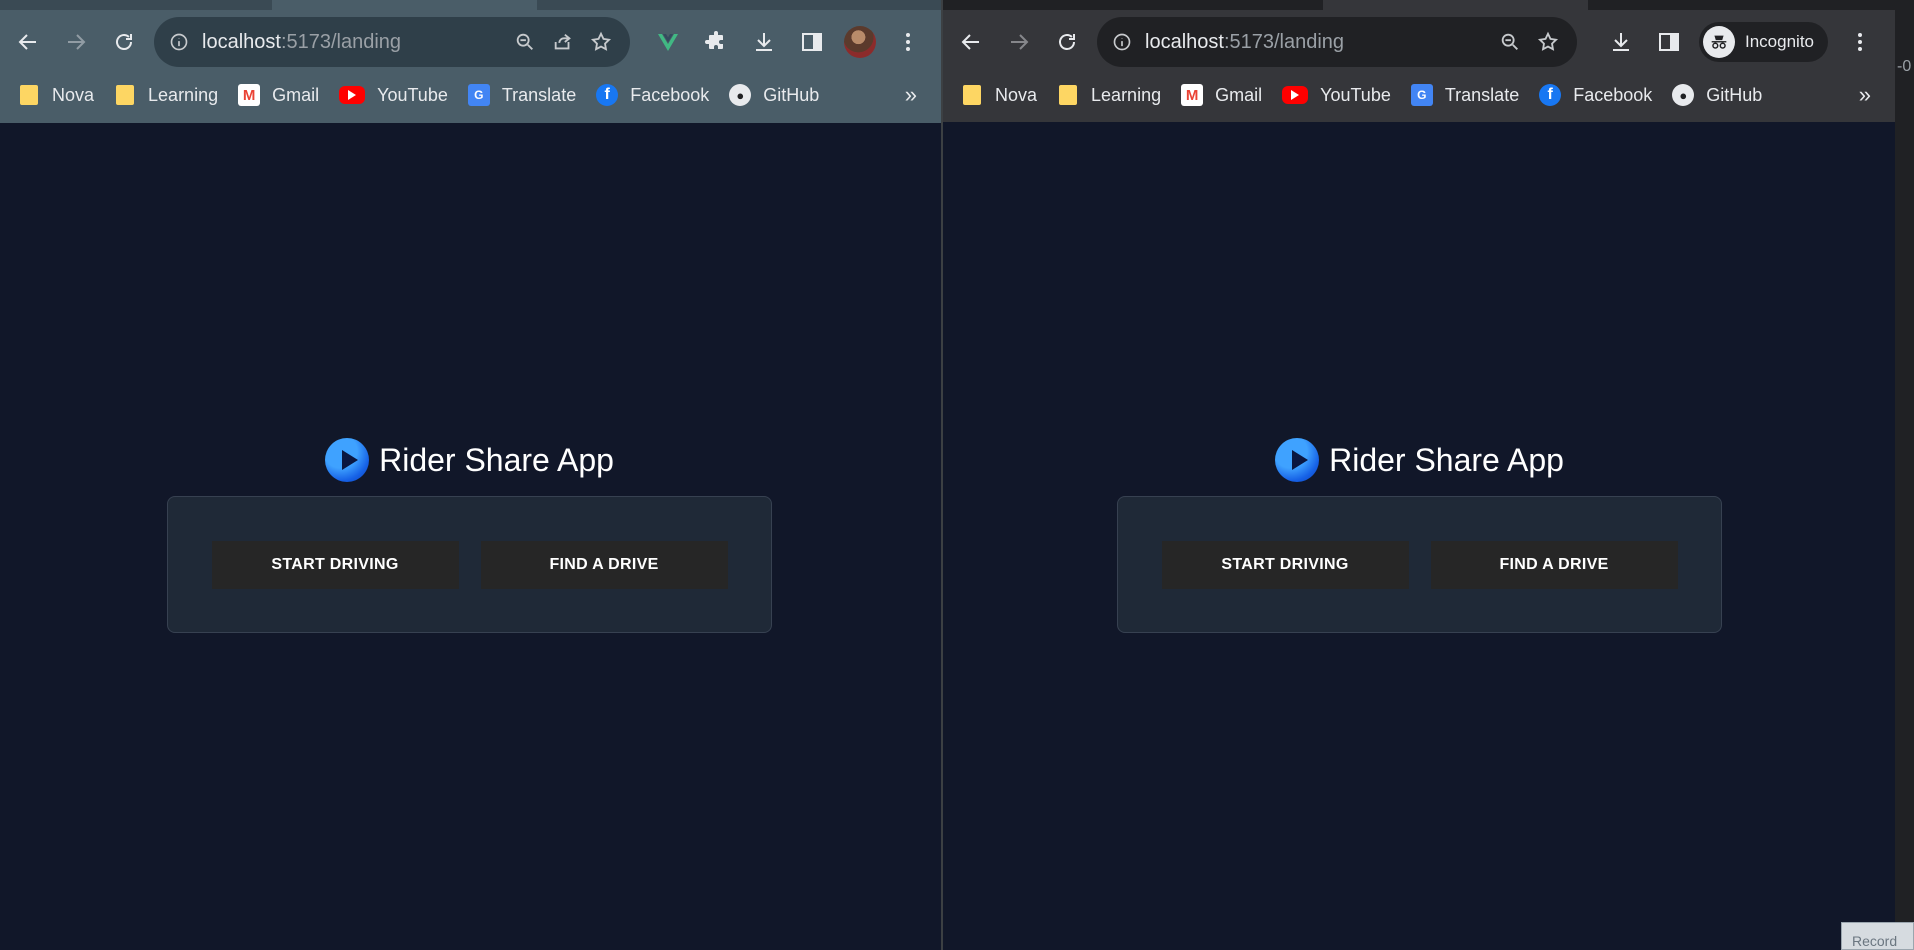 This screenshot has height=950, width=1914. I want to click on app-title: Rider Share App, so click(1446, 459).